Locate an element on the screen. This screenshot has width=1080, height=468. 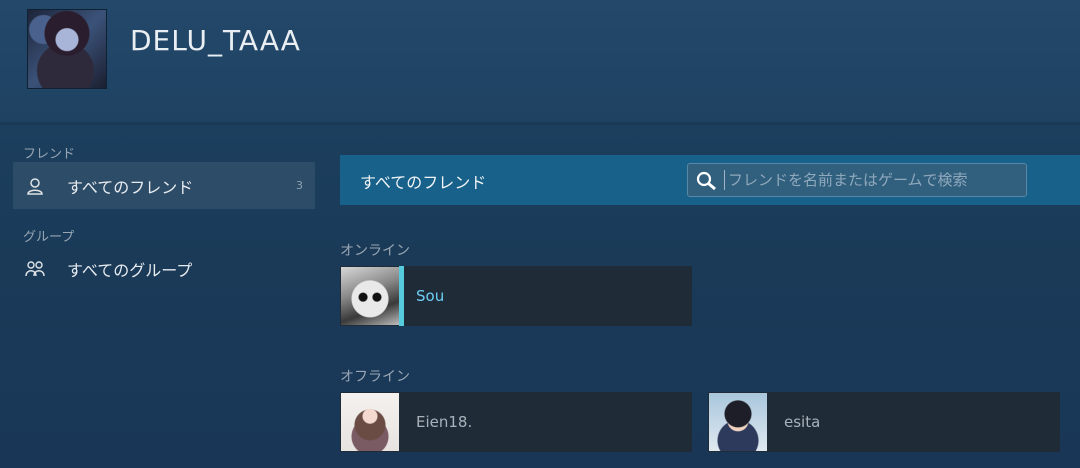
page-title: すべてのフレンド is located at coordinates (423, 182).